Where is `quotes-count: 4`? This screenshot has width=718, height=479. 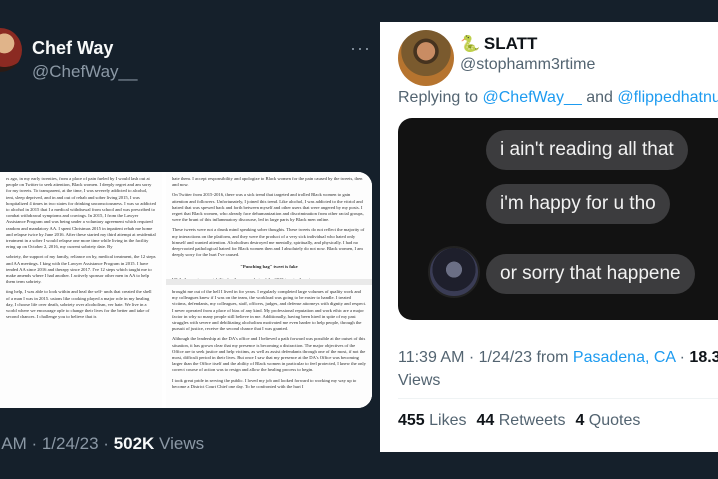 quotes-count: 4 is located at coordinates (580, 420).